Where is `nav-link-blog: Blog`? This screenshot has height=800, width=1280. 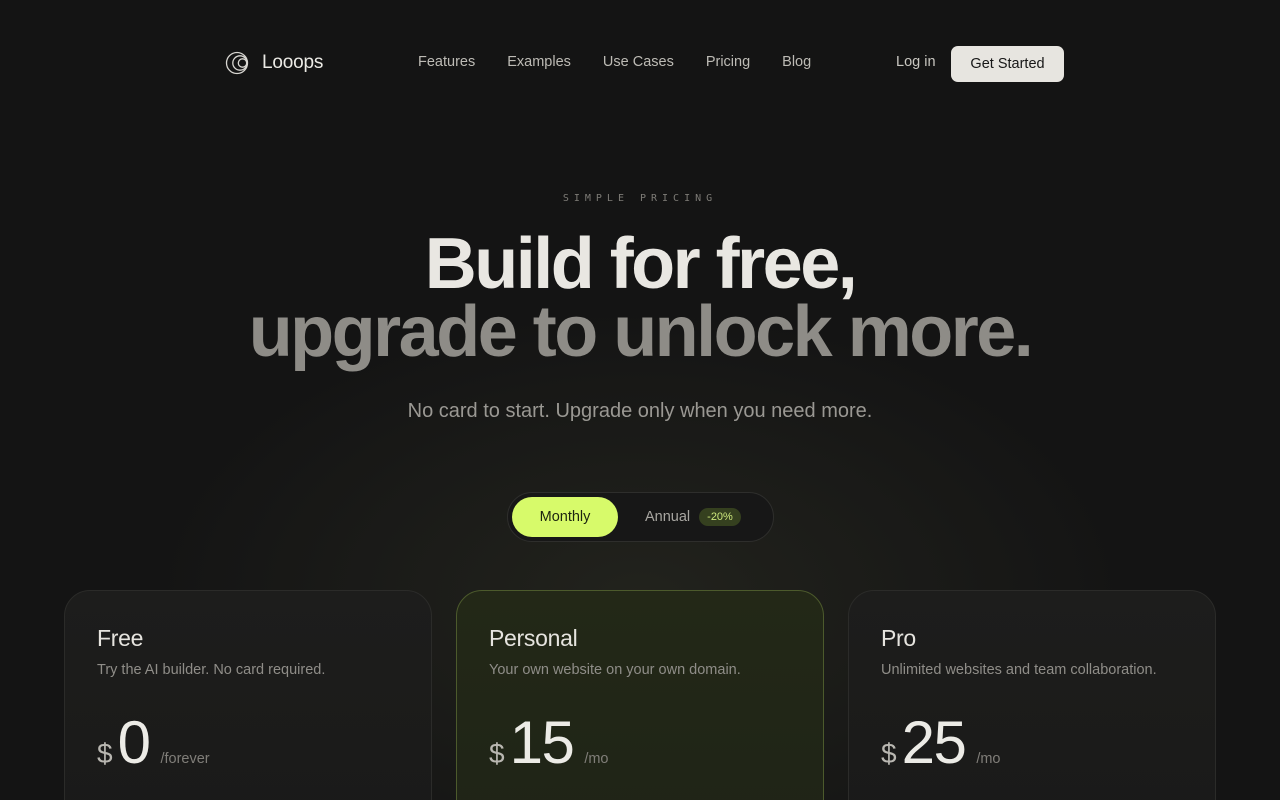
nav-link-blog: Blog is located at coordinates (796, 62).